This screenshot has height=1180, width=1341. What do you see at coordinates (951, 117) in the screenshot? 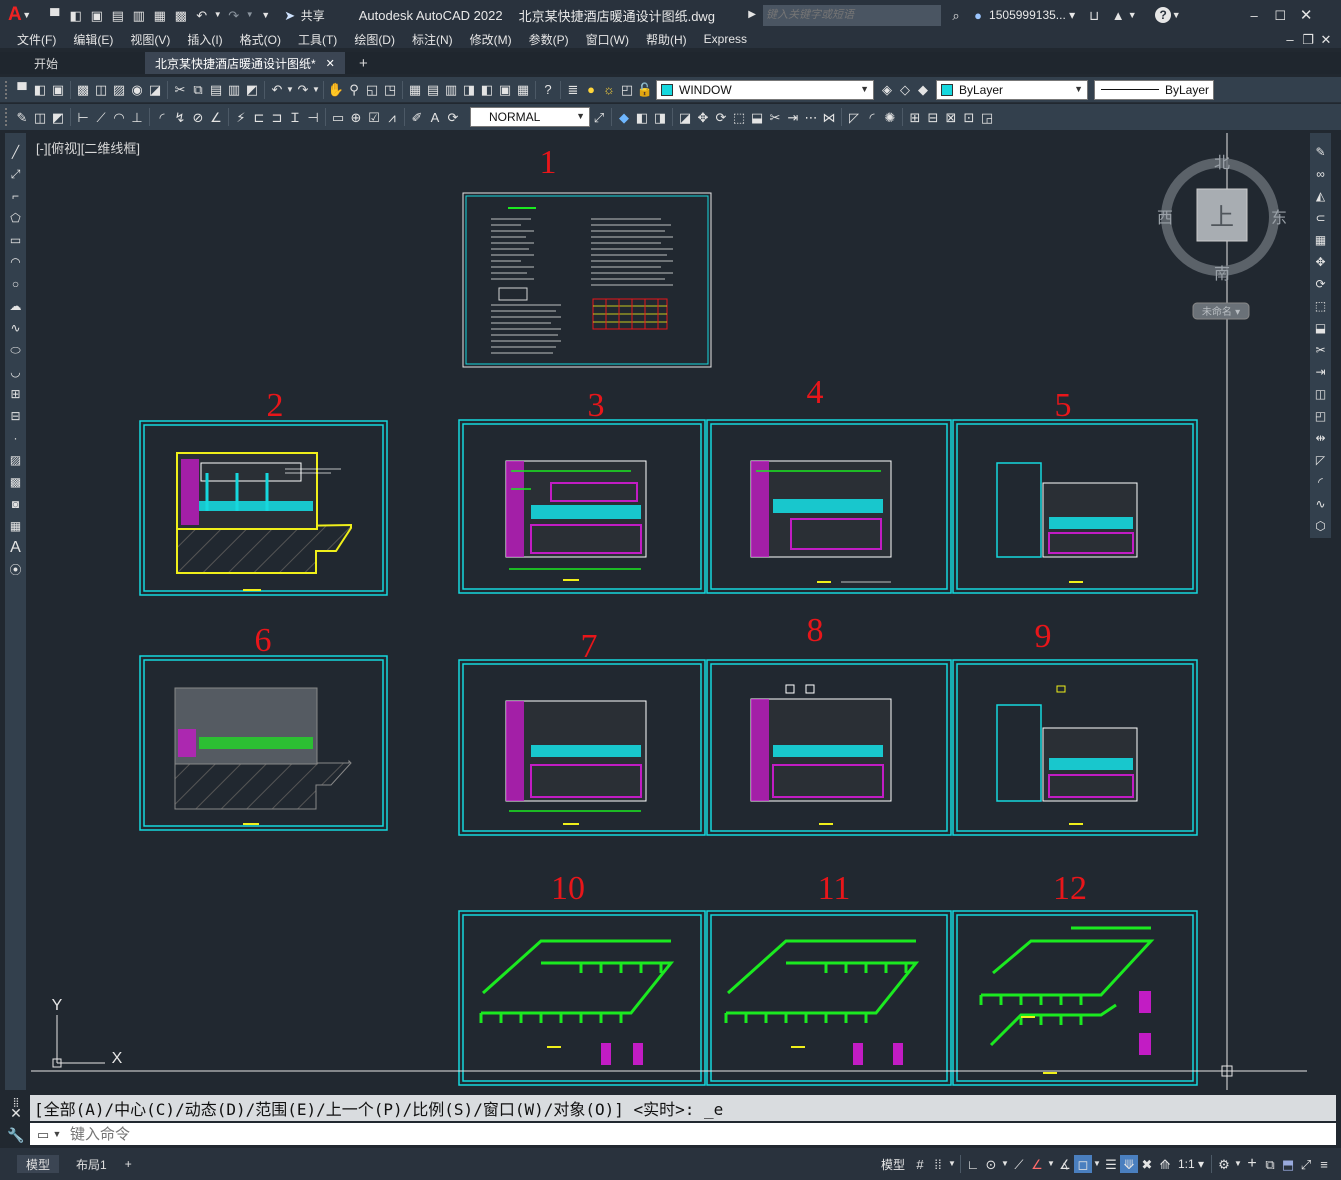
I see `wblock-icon: ⊠` at bounding box center [951, 117].